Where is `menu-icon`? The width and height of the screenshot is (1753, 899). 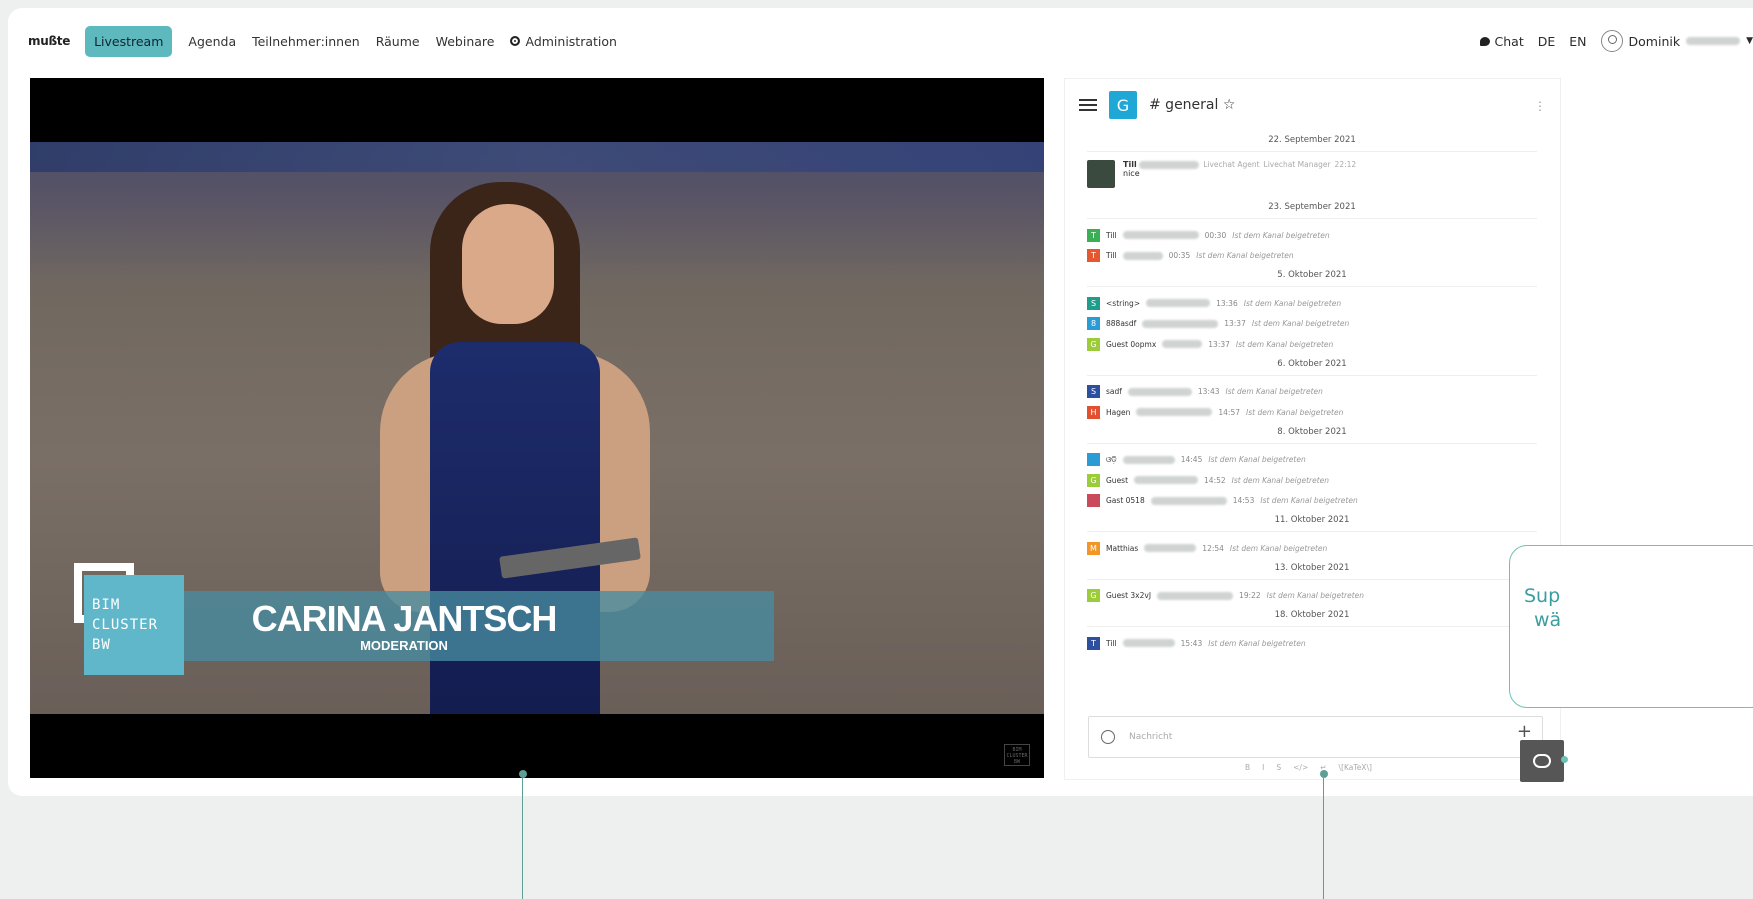
menu-icon is located at coordinates (1088, 105).